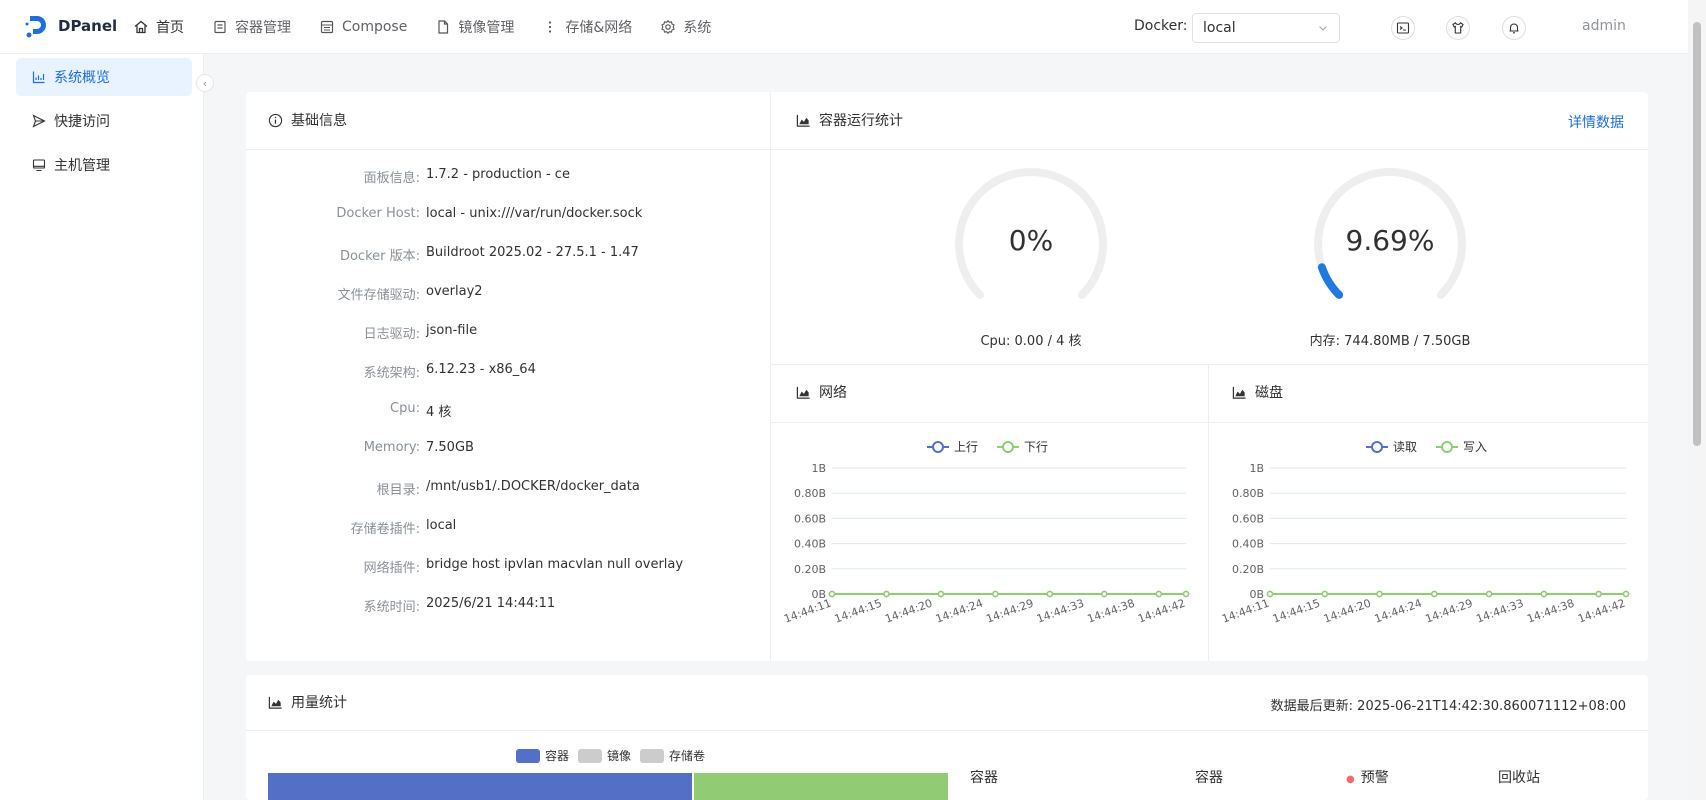 The image size is (1706, 800). I want to click on sidebar-item-overview: 系统概览, so click(104, 77).